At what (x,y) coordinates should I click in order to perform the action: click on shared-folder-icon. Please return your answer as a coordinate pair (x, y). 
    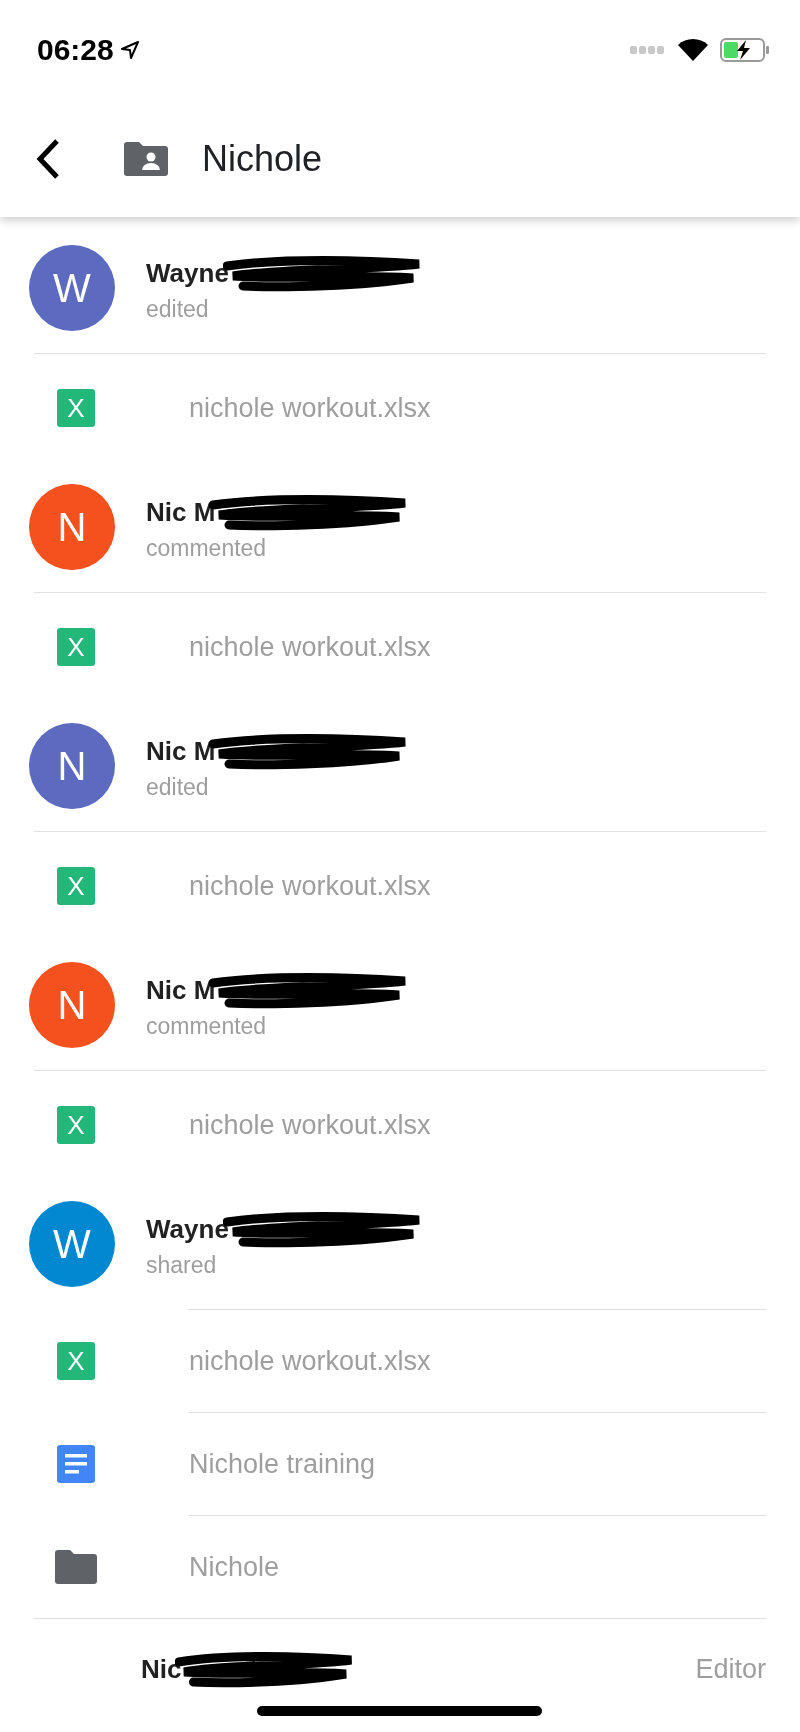
    Looking at the image, I should click on (146, 158).